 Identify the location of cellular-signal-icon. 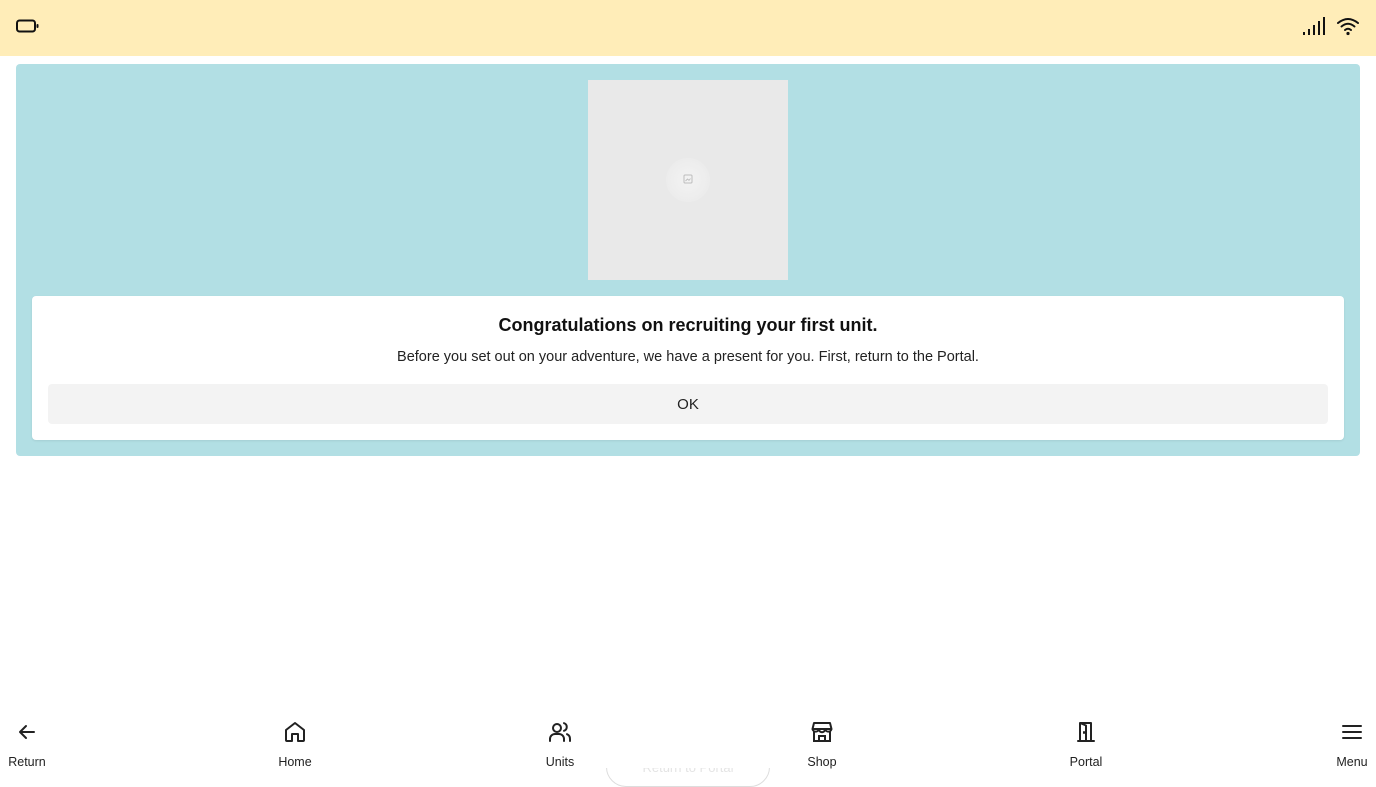
(1314, 28).